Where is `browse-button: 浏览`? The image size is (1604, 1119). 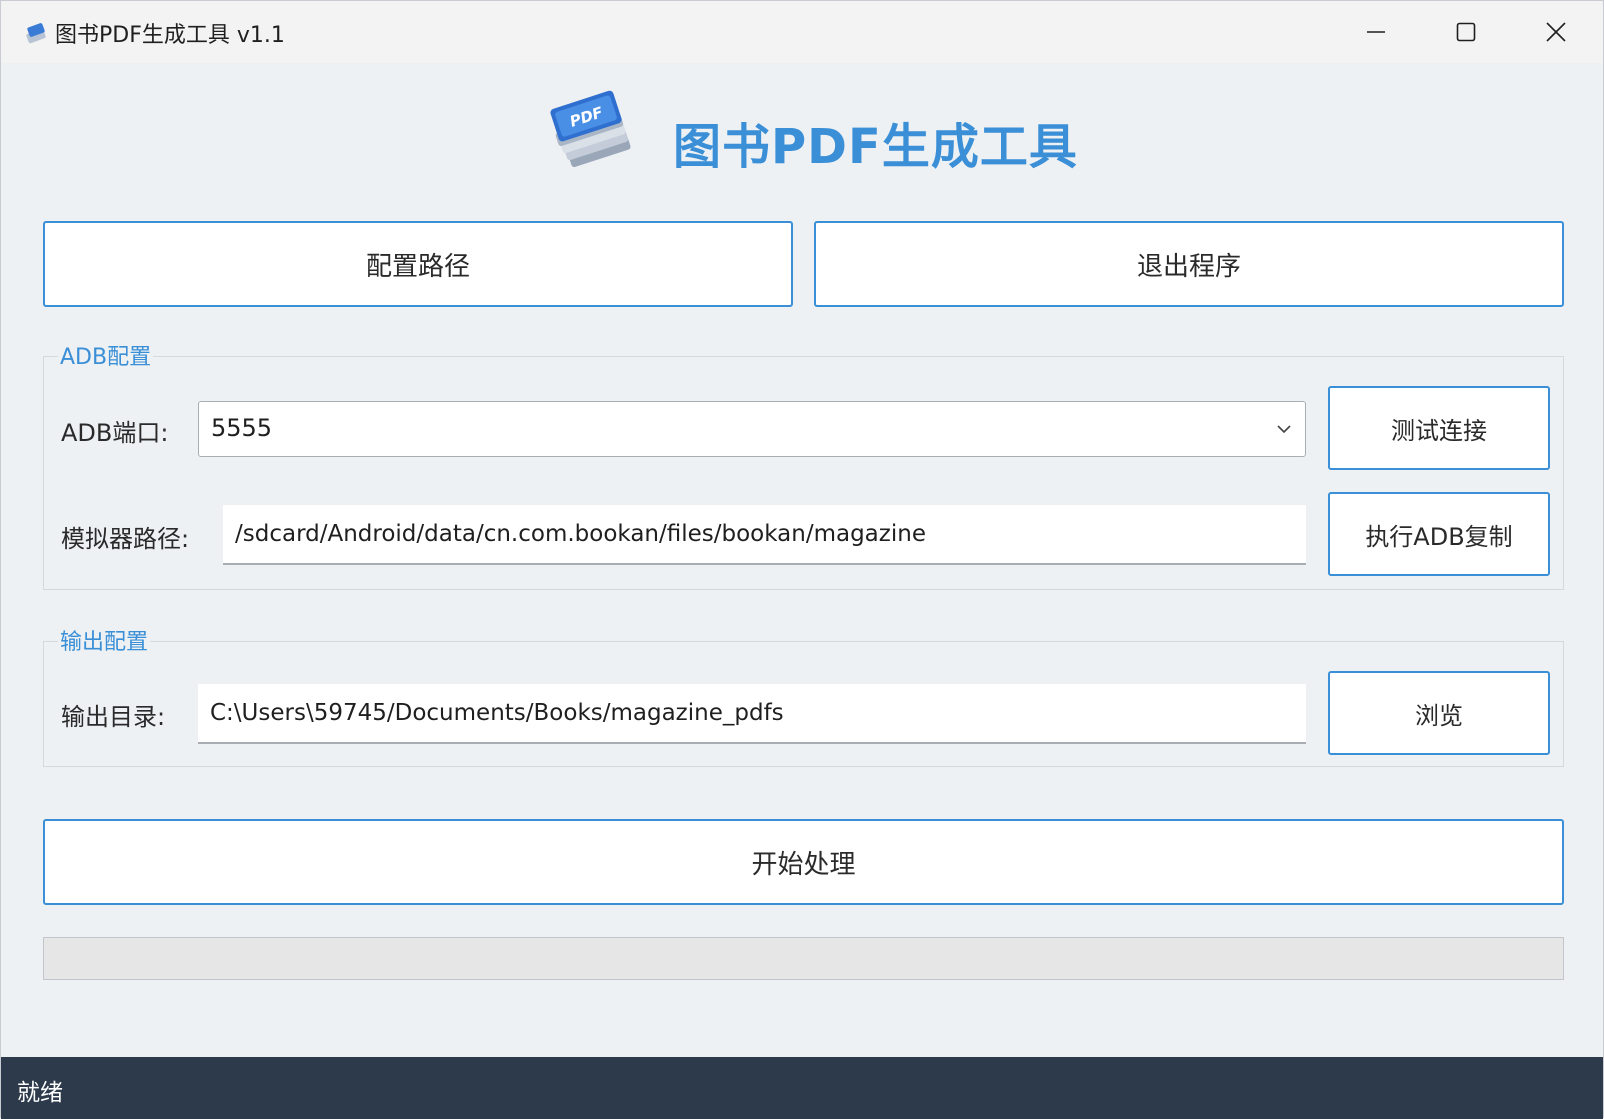
browse-button: 浏览 is located at coordinates (1439, 713).